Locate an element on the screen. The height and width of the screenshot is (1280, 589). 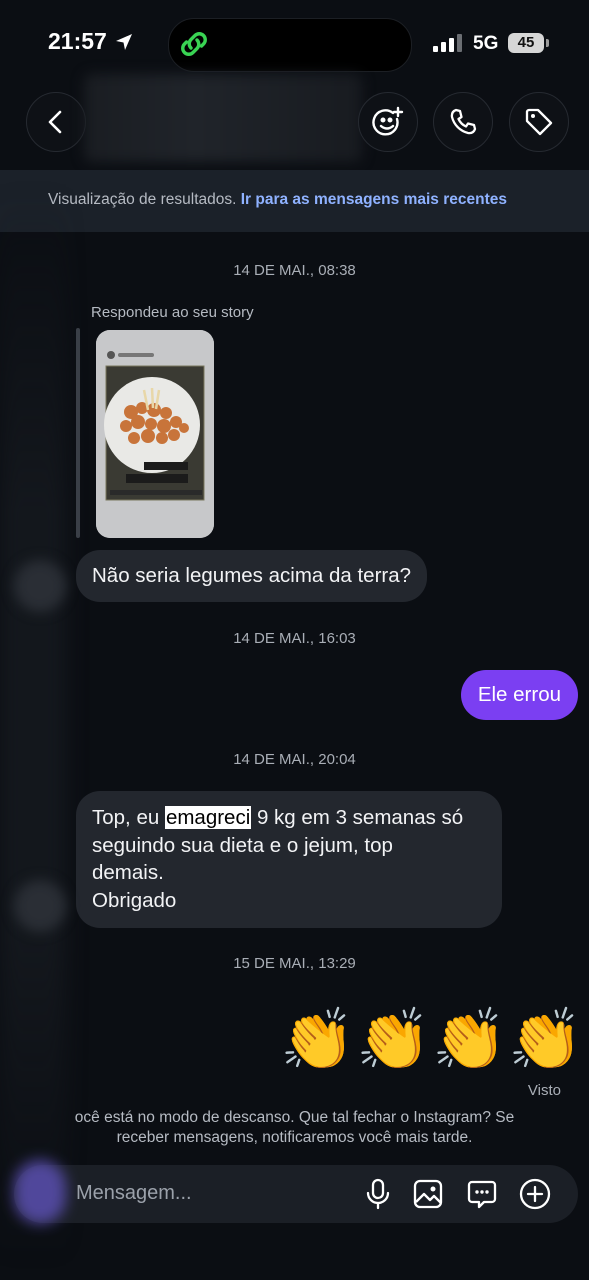
incoming-message: Não seria legumes acima da terra? is located at coordinates (252, 576).